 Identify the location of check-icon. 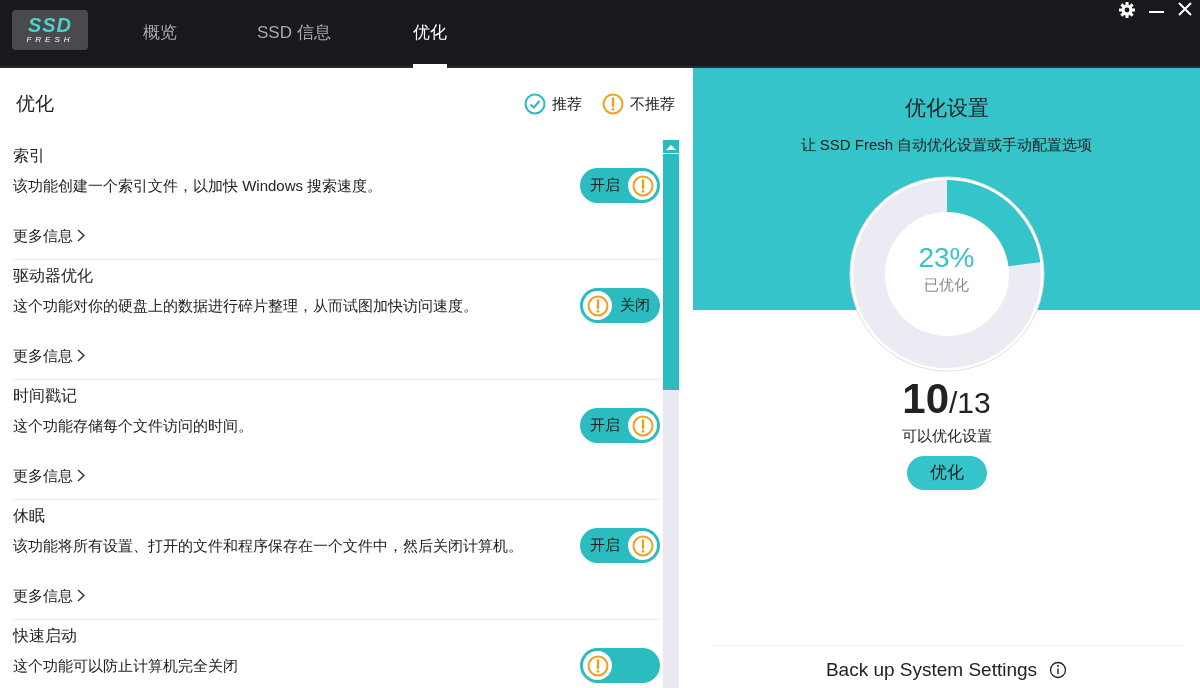
(535, 104).